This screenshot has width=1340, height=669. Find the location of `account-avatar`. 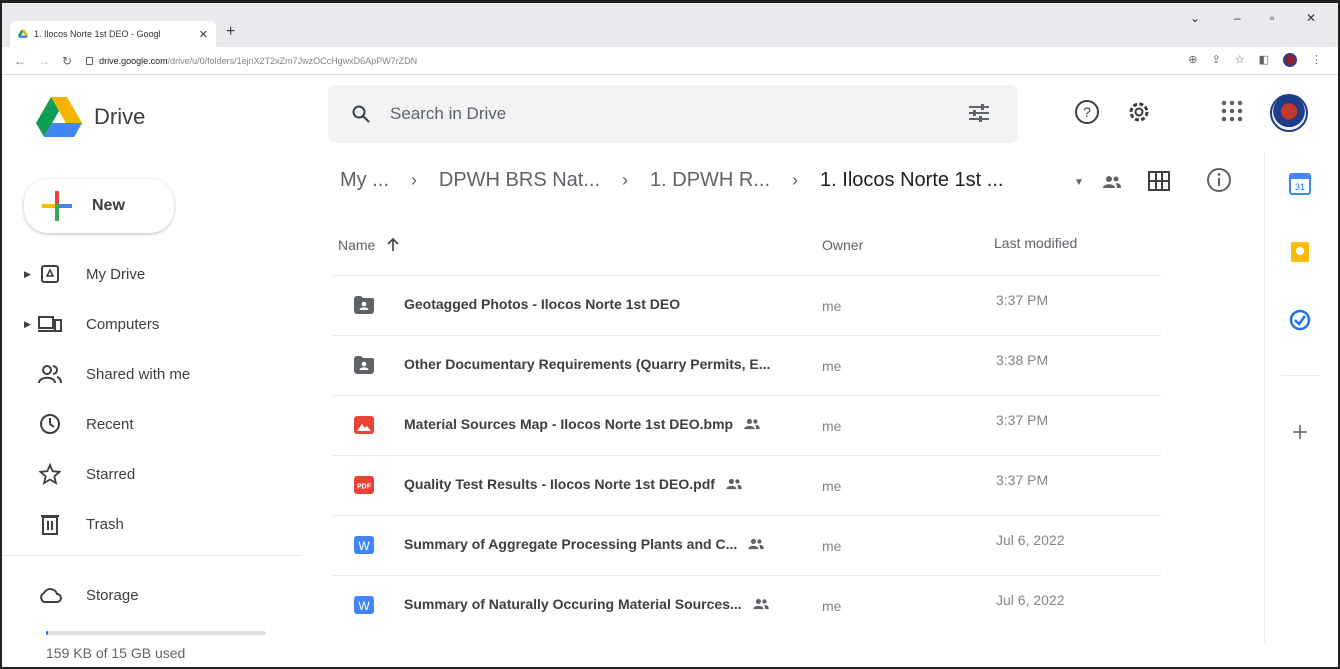

account-avatar is located at coordinates (1289, 113).